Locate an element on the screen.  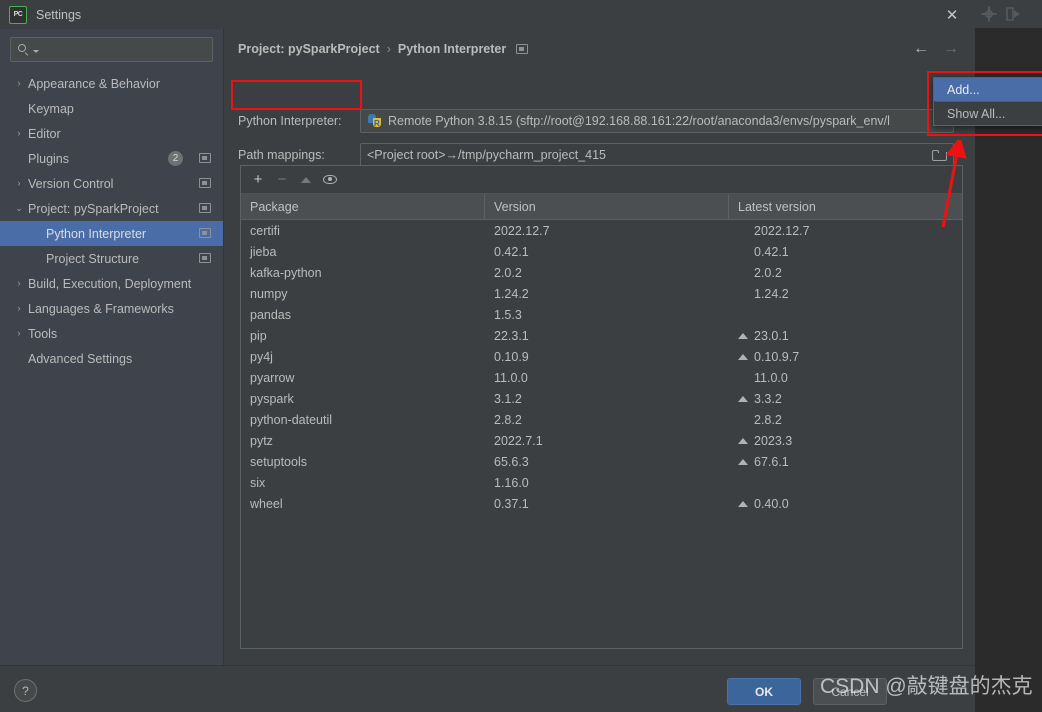
table-row: py4j 0.10.9 0.10.9.7 is located at coordinates (601, 356).